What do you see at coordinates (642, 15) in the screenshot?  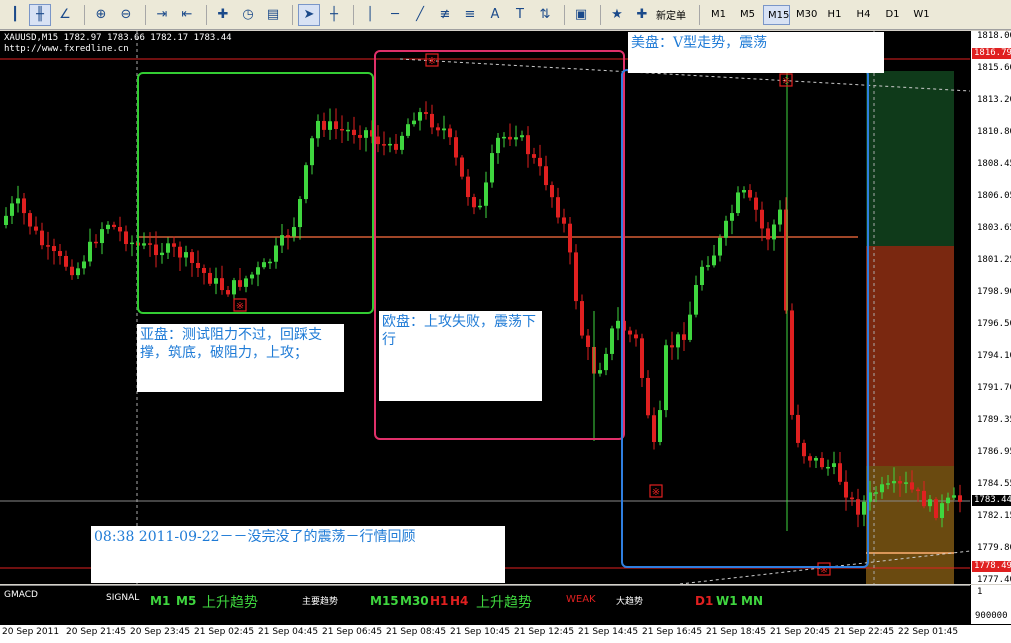 I see `new-order-icon: ✚` at bounding box center [642, 15].